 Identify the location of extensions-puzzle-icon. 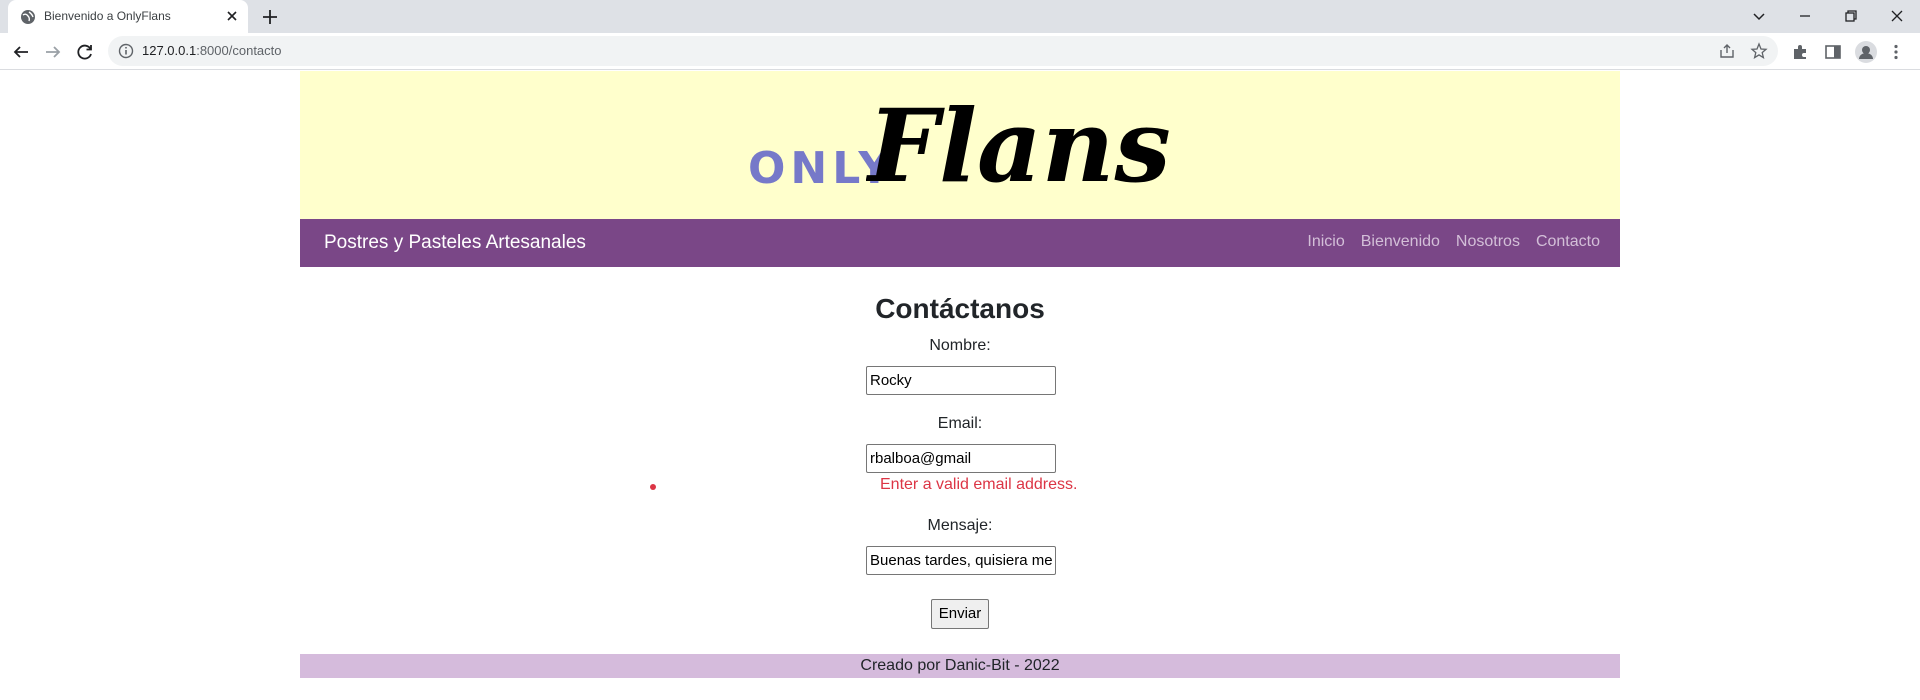
(1800, 52).